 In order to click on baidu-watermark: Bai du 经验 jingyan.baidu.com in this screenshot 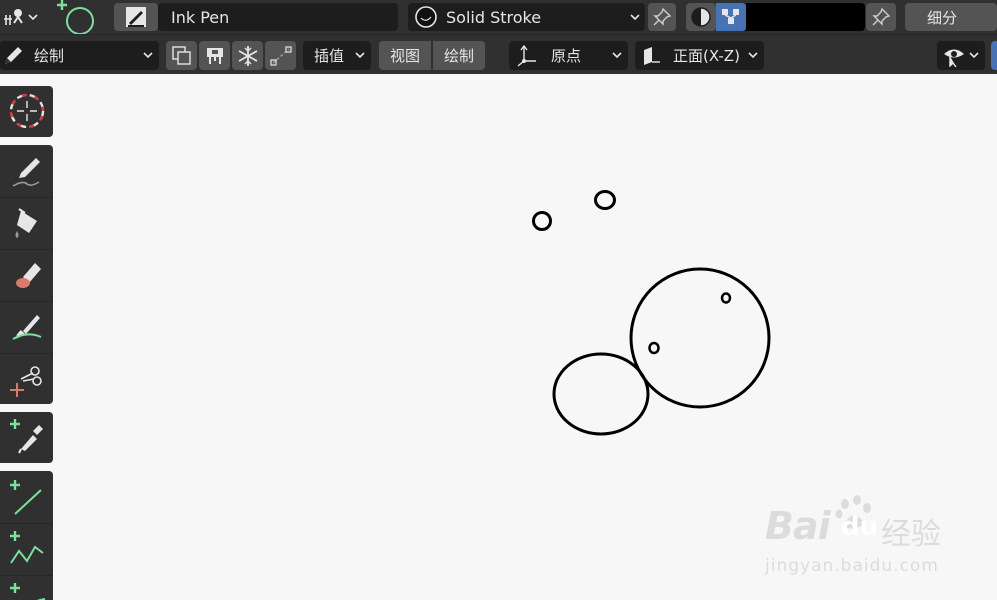, I will do `click(881, 534)`.